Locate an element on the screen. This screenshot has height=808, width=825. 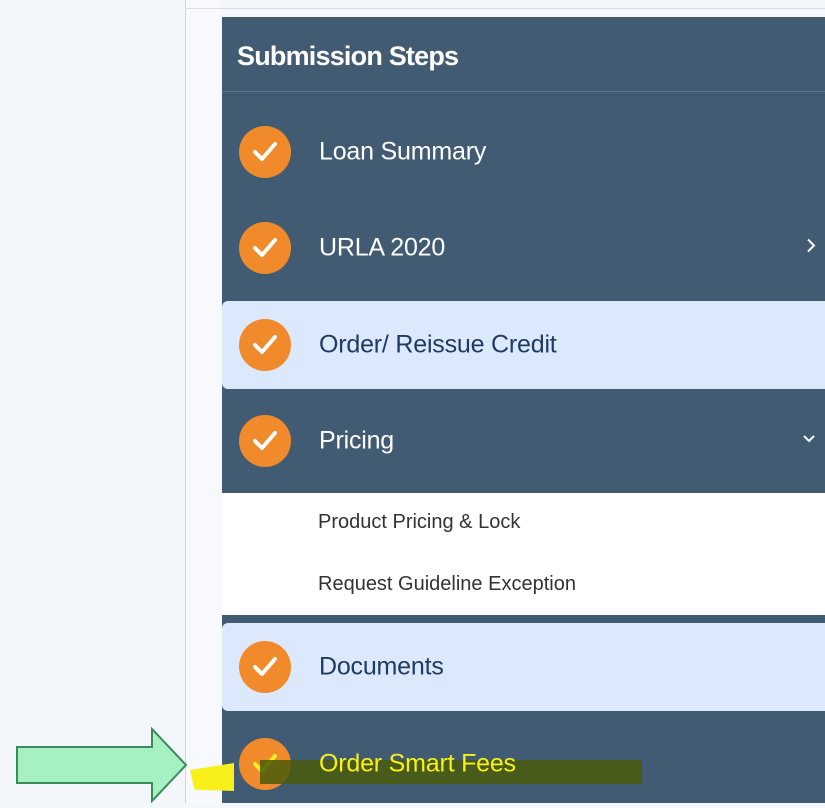
step-documents: Documents is located at coordinates (523, 667).